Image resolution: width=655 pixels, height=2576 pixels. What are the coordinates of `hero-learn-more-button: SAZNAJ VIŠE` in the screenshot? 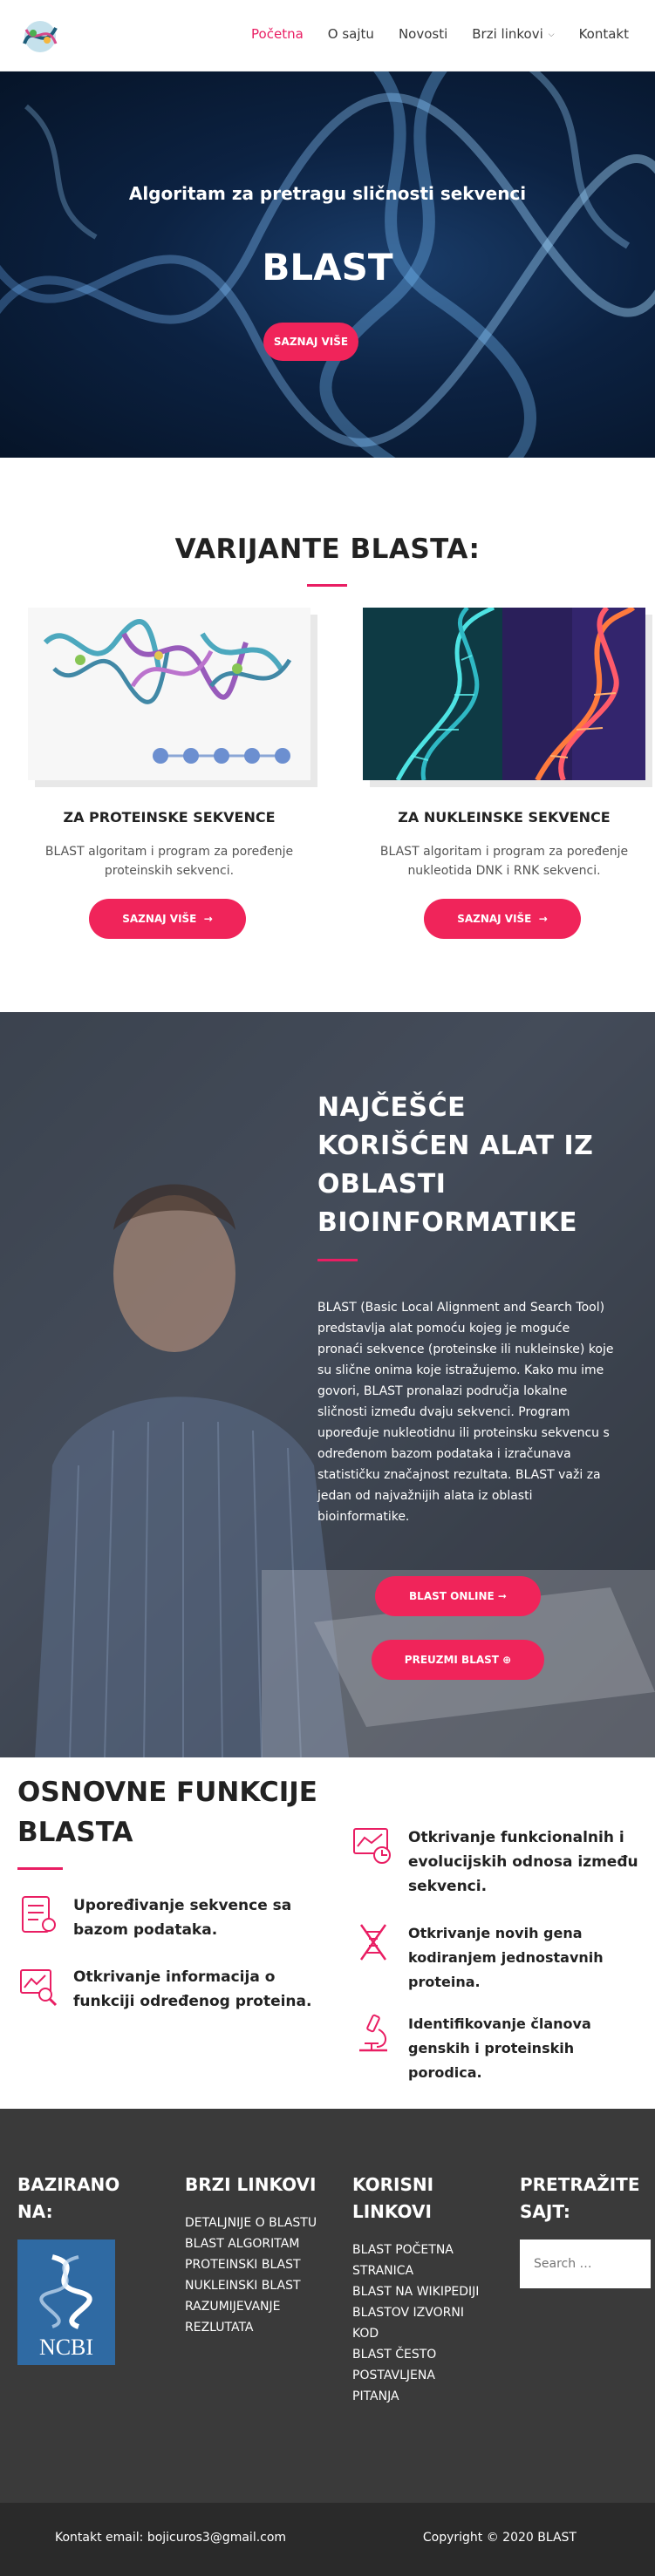 It's located at (310, 342).